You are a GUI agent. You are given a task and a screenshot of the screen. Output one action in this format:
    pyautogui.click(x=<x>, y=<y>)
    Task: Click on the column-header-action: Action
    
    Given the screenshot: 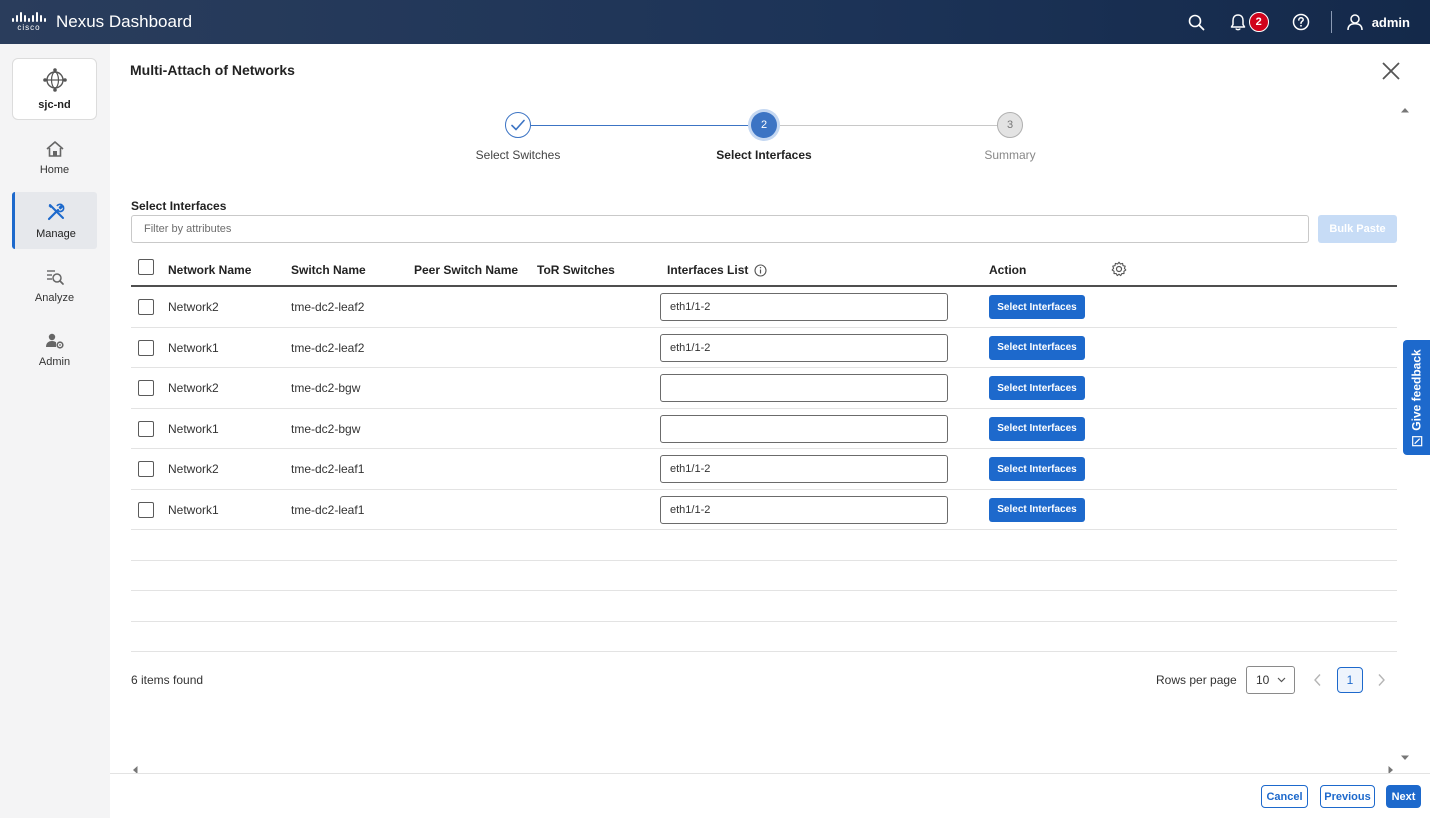 What is the action you would take?
    pyautogui.click(x=1008, y=270)
    